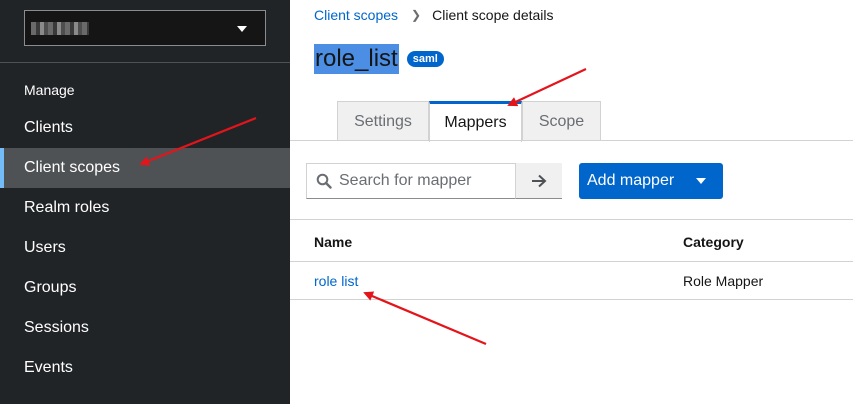 This screenshot has height=404, width=853. Describe the element at coordinates (561, 121) in the screenshot. I see `tab-scope: Scope` at that location.